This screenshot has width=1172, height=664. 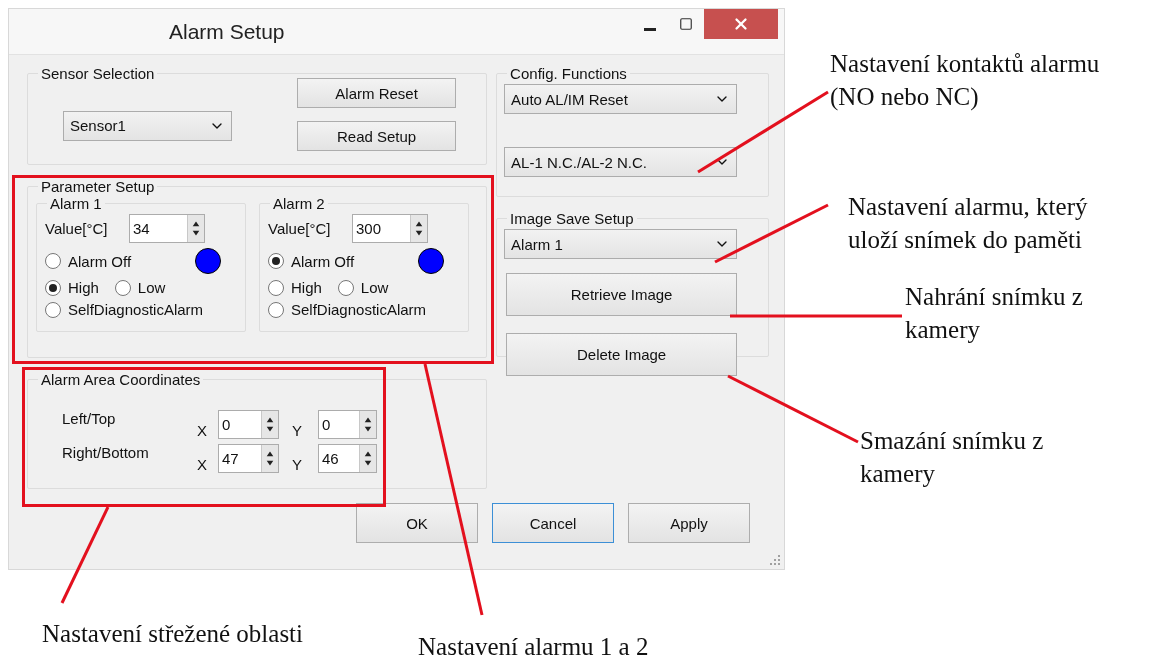 I want to click on minimize-icon, so click(x=650, y=29).